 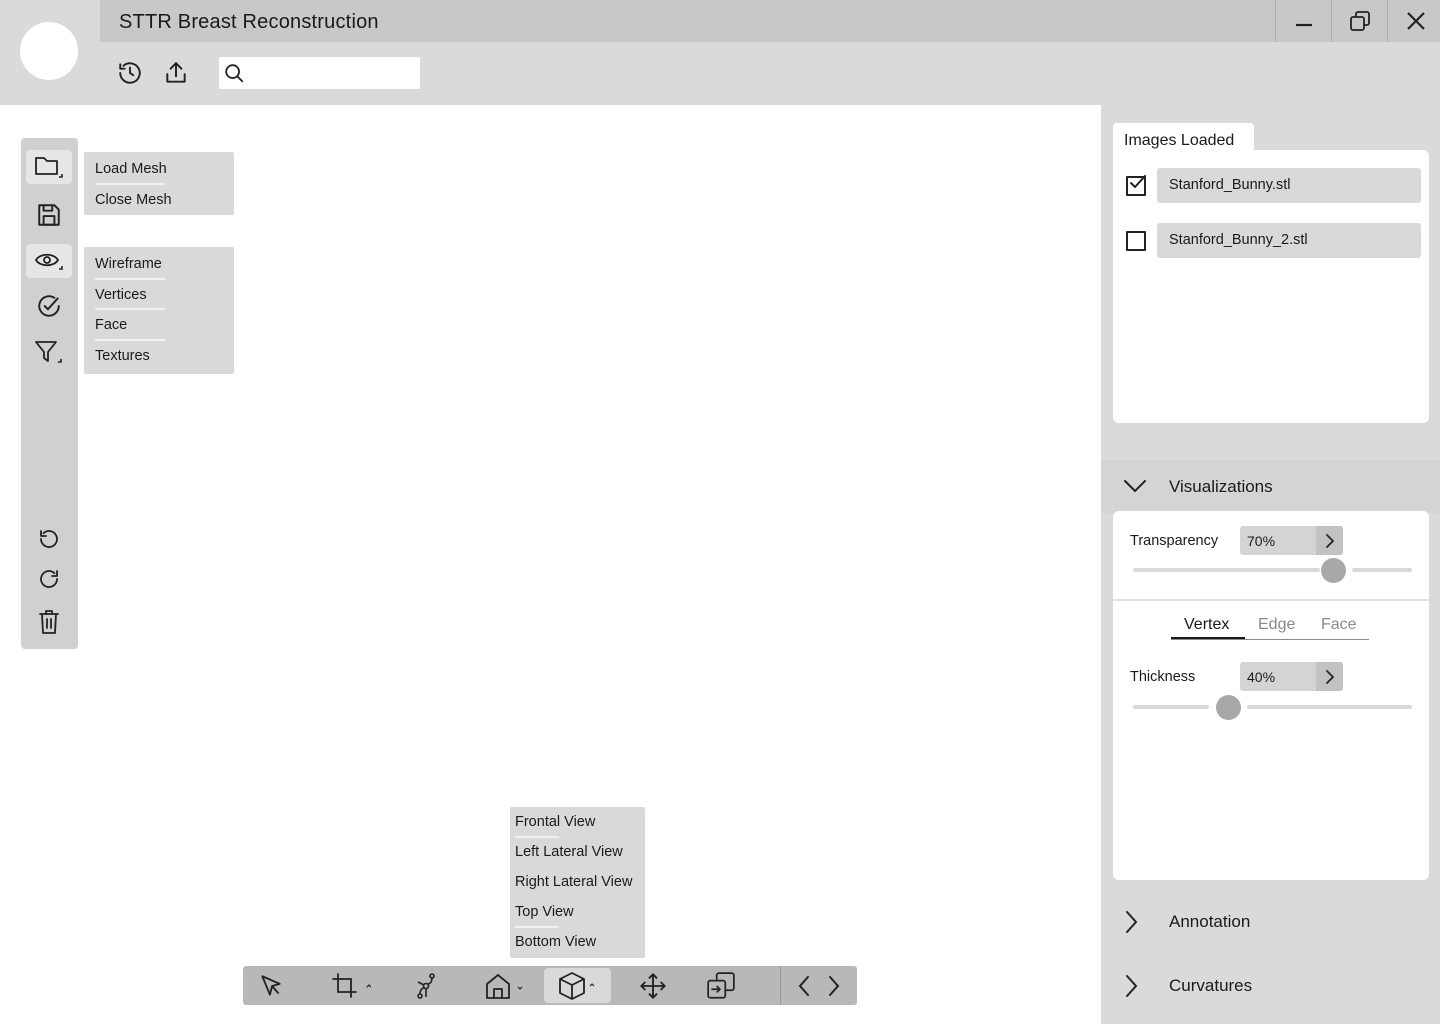 I want to click on open-file-tool, so click(x=49, y=167).